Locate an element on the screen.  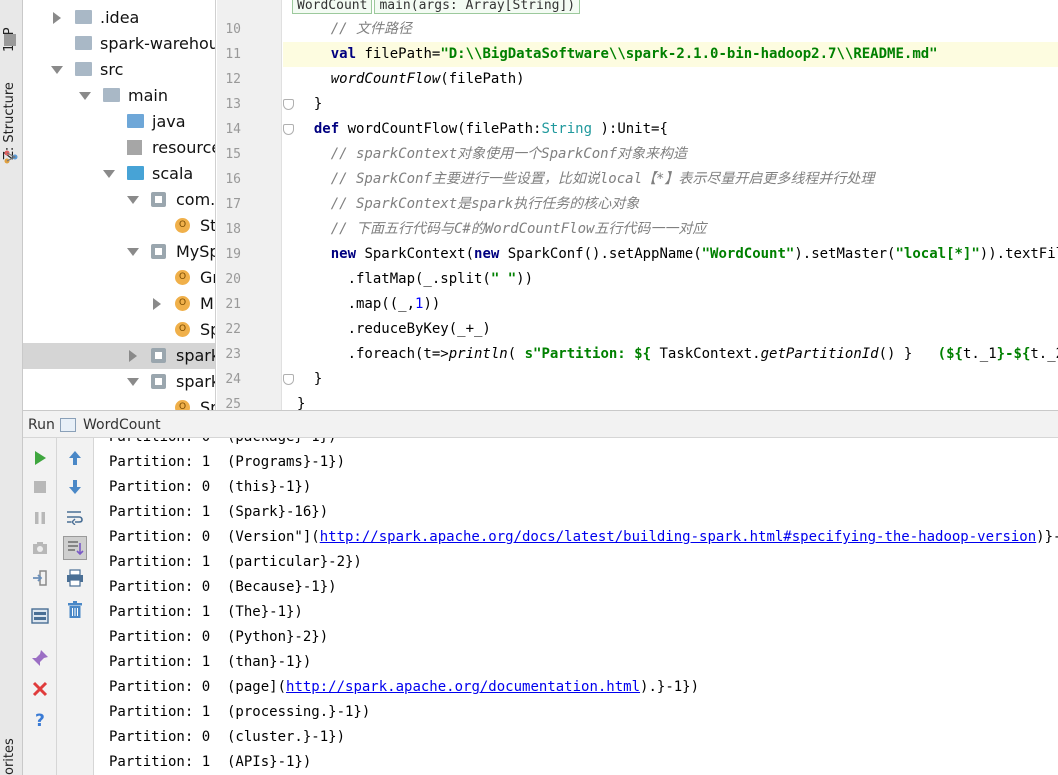
soft-wrap-icon is located at coordinates (75, 518).